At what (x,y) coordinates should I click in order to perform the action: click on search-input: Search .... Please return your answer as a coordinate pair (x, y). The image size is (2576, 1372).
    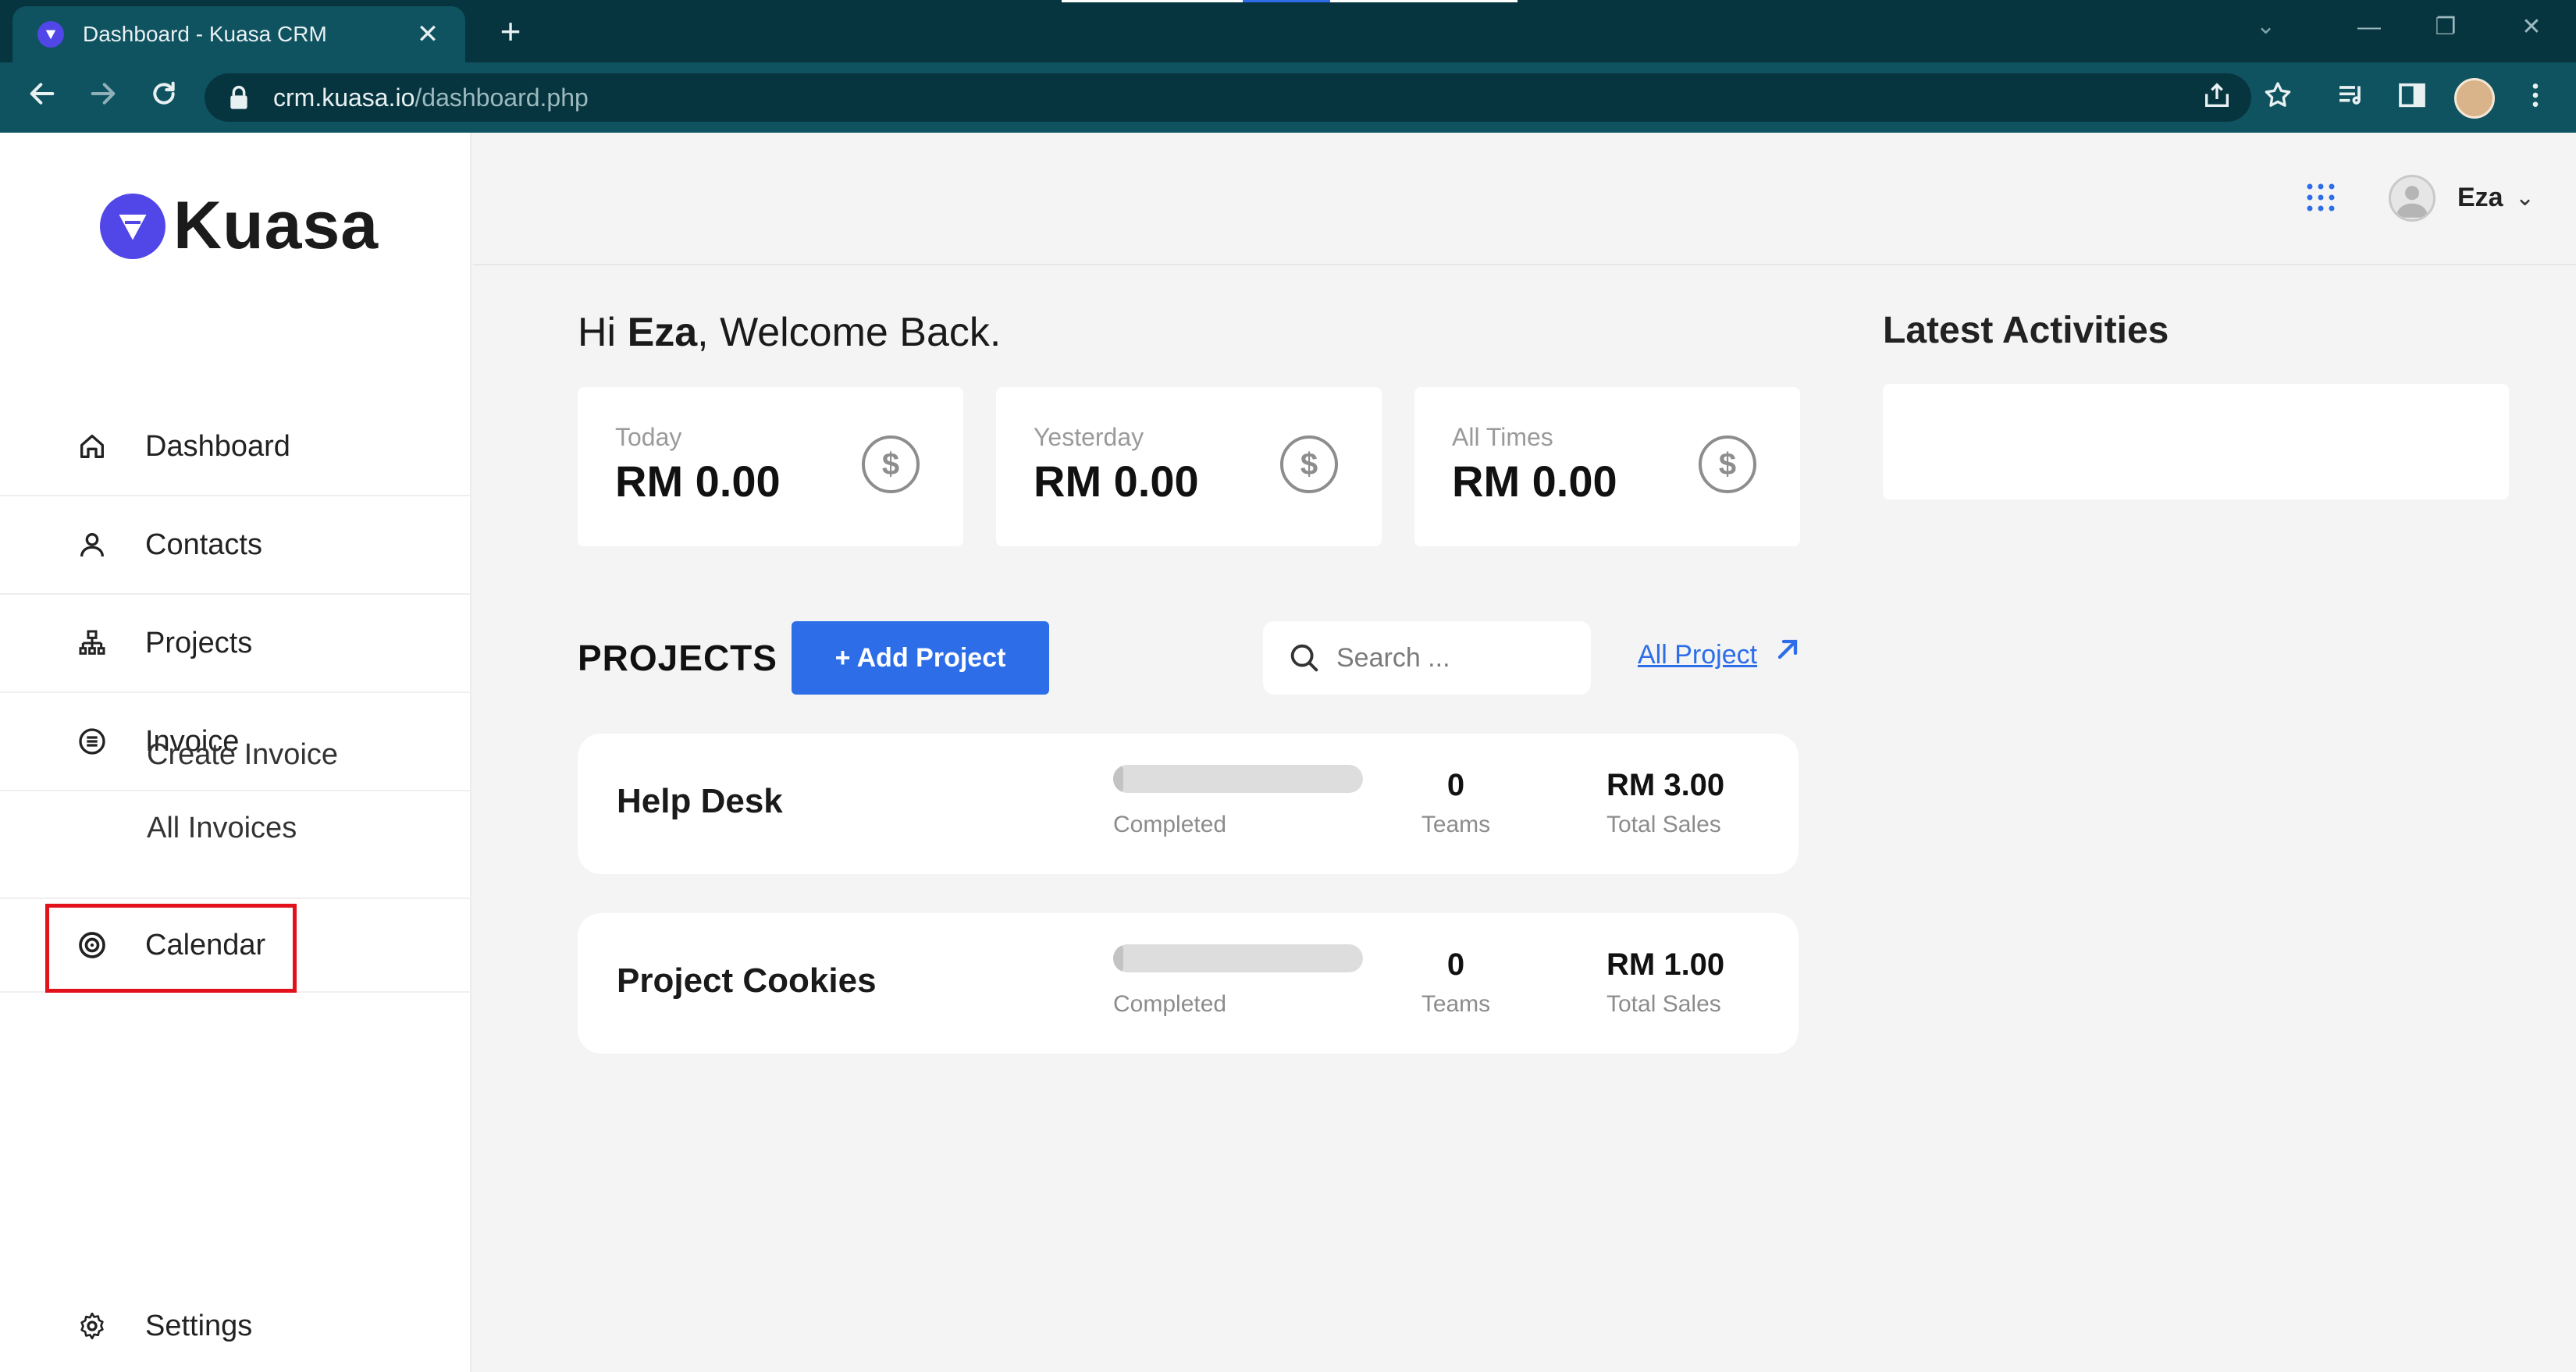
    Looking at the image, I should click on (1393, 658).